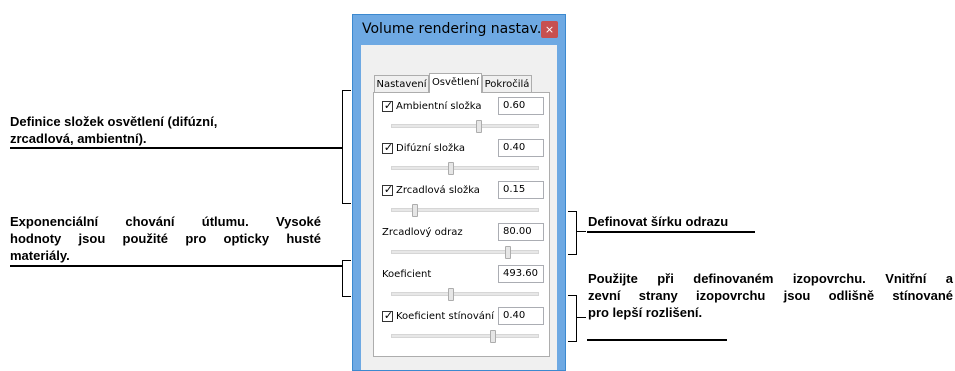 This screenshot has width=955, height=371. I want to click on coefficient-input: 493.60, so click(521, 274).